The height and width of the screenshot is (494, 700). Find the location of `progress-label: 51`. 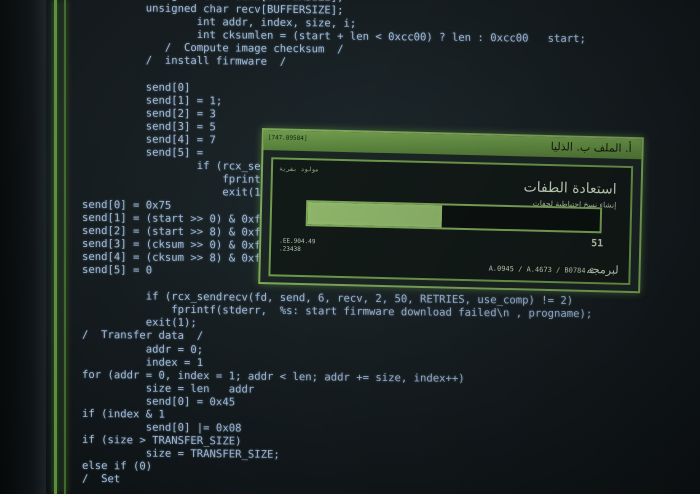

progress-label: 51 is located at coordinates (597, 244).